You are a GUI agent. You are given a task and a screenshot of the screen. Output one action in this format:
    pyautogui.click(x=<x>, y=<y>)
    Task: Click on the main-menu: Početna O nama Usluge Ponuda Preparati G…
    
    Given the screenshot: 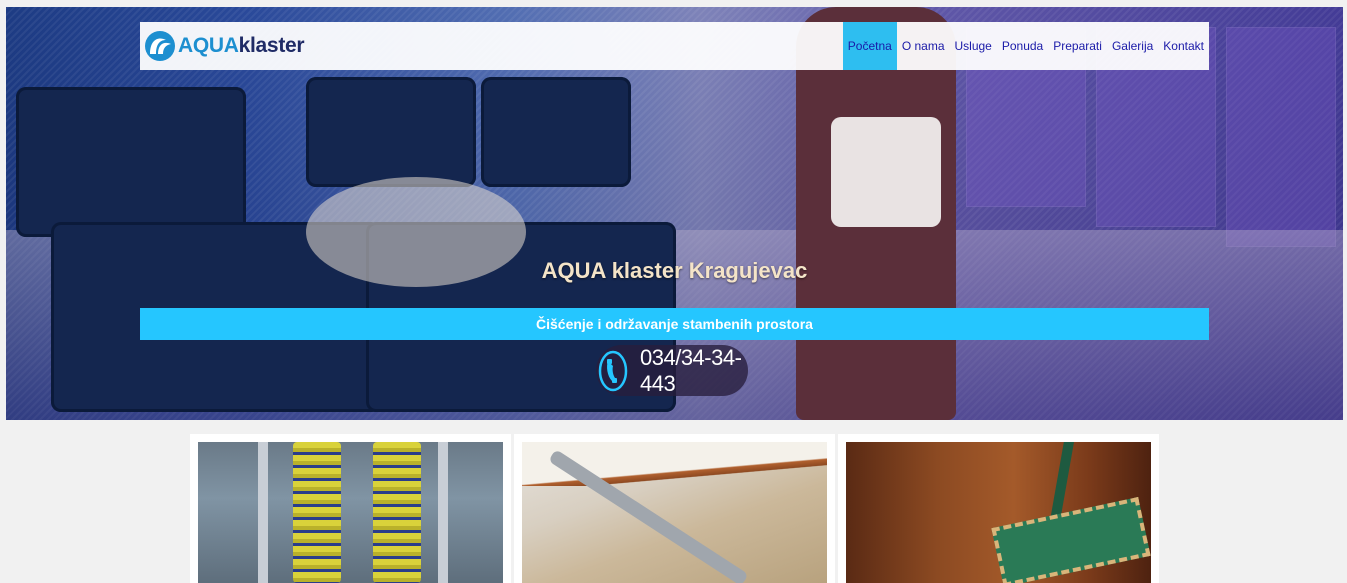 What is the action you would take?
    pyautogui.click(x=1025, y=46)
    